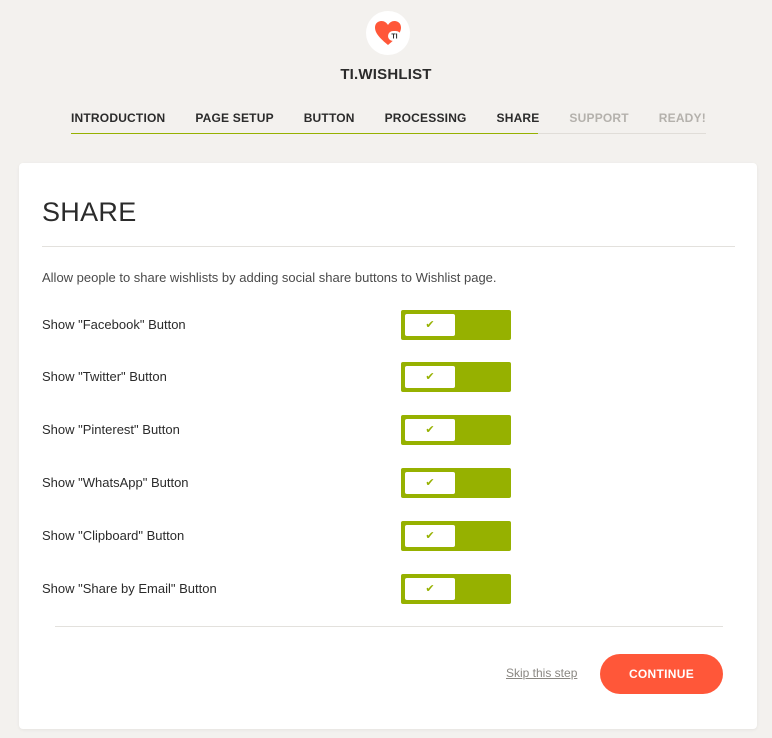  What do you see at coordinates (234, 118) in the screenshot?
I see `step-page-setup: PAGE SETUP` at bounding box center [234, 118].